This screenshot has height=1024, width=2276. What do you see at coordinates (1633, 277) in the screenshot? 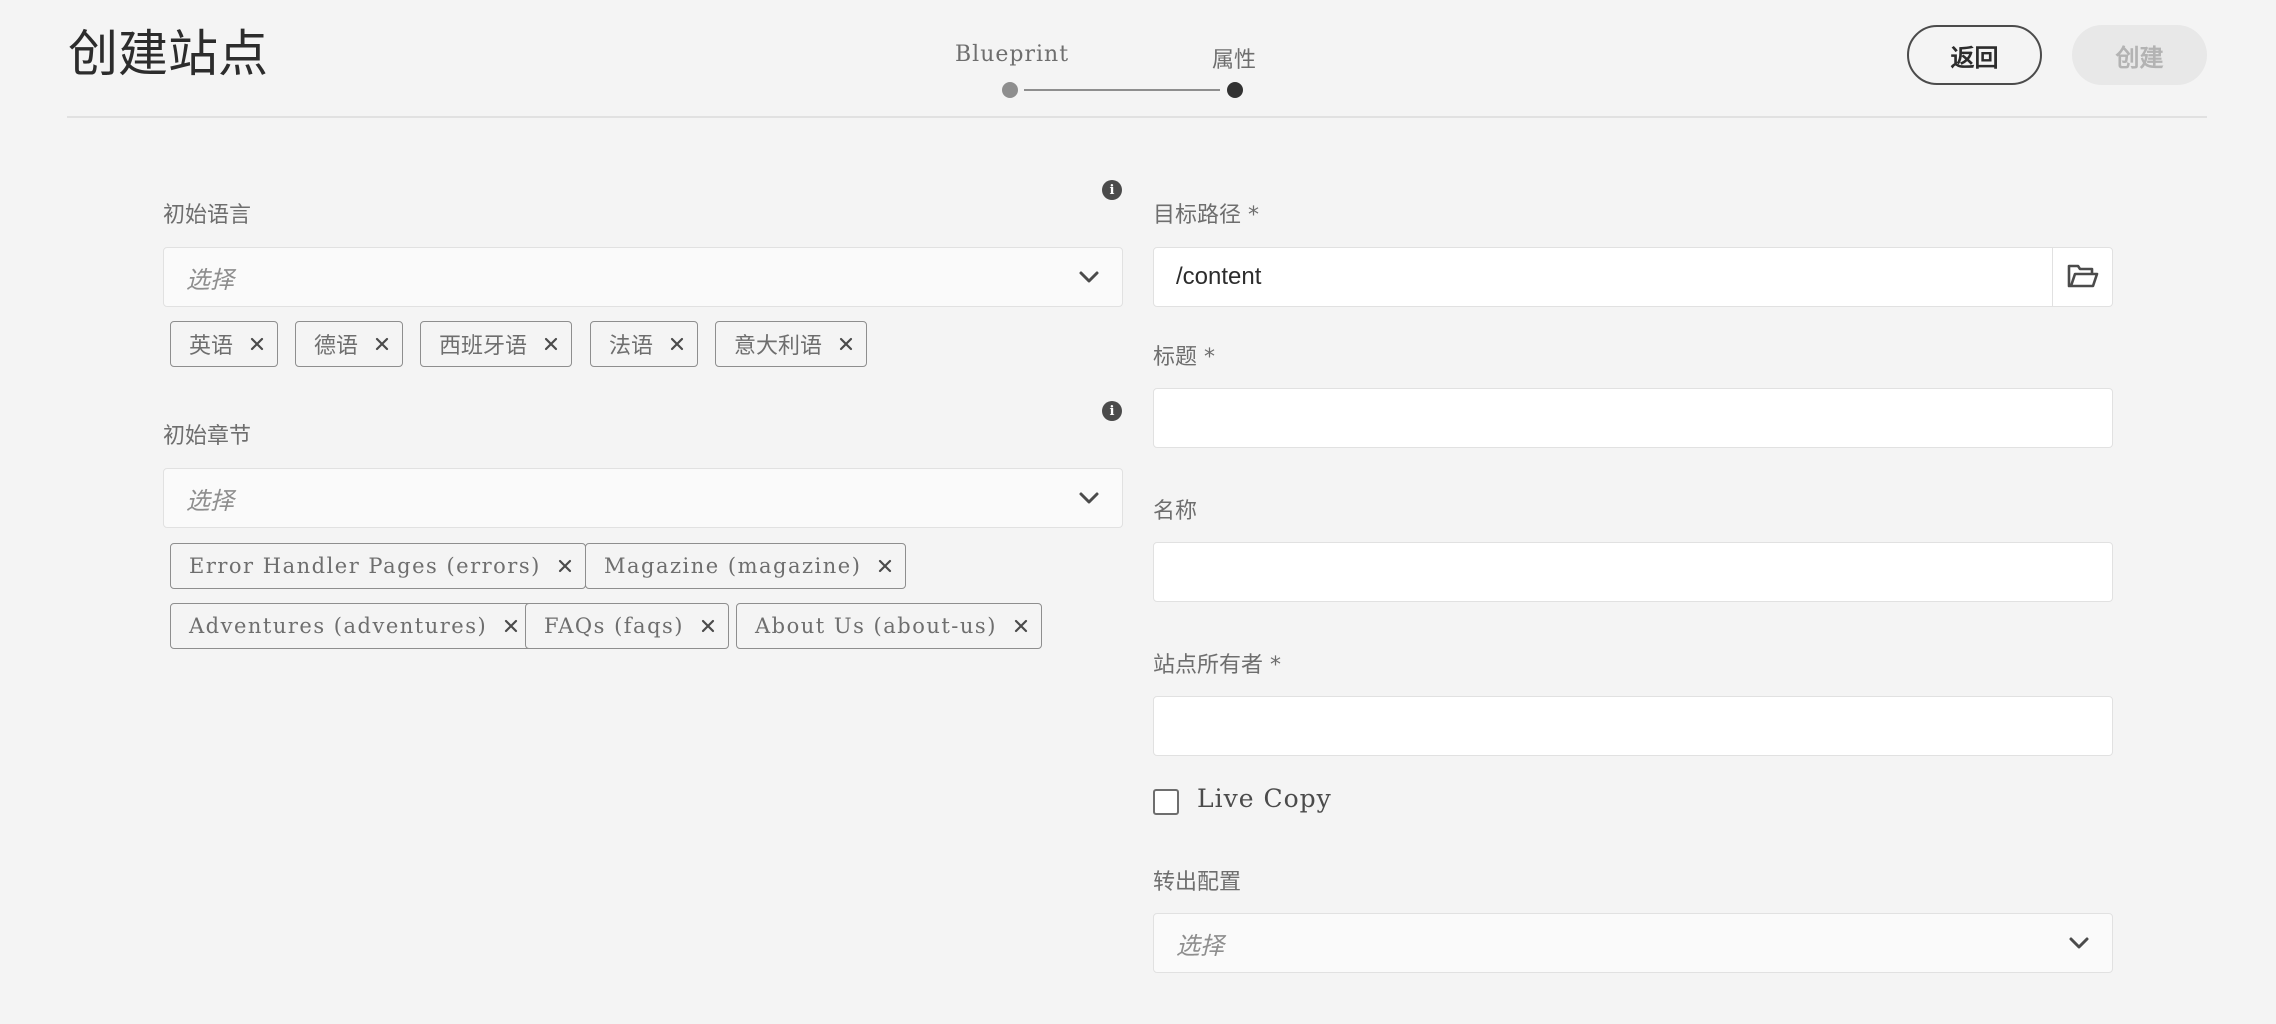
I see `target-path-input: /content` at bounding box center [1633, 277].